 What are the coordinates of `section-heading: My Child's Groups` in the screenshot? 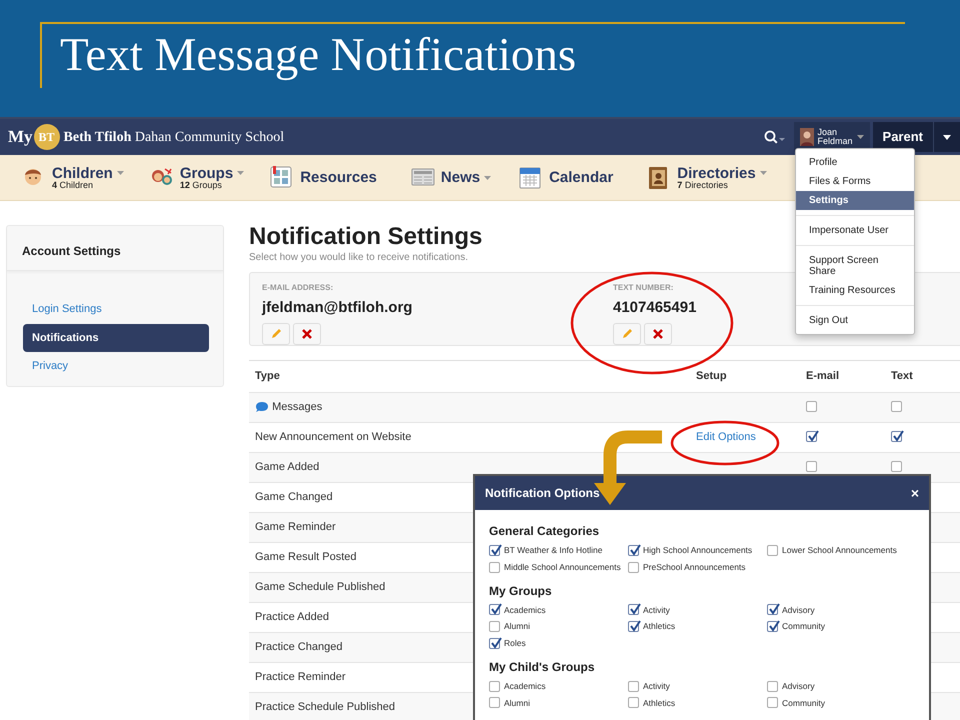 It's located at (542, 667).